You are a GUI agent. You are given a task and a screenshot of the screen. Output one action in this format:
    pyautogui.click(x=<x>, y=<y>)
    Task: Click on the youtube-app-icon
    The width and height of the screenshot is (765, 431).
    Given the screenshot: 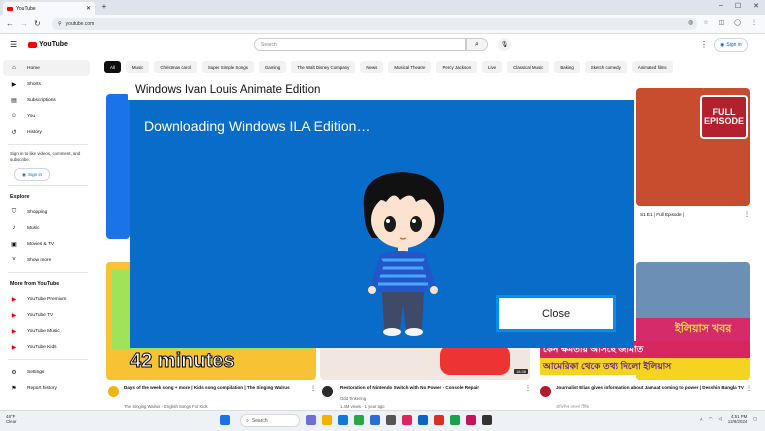 What is the action you would take?
    pyautogui.click(x=439, y=420)
    